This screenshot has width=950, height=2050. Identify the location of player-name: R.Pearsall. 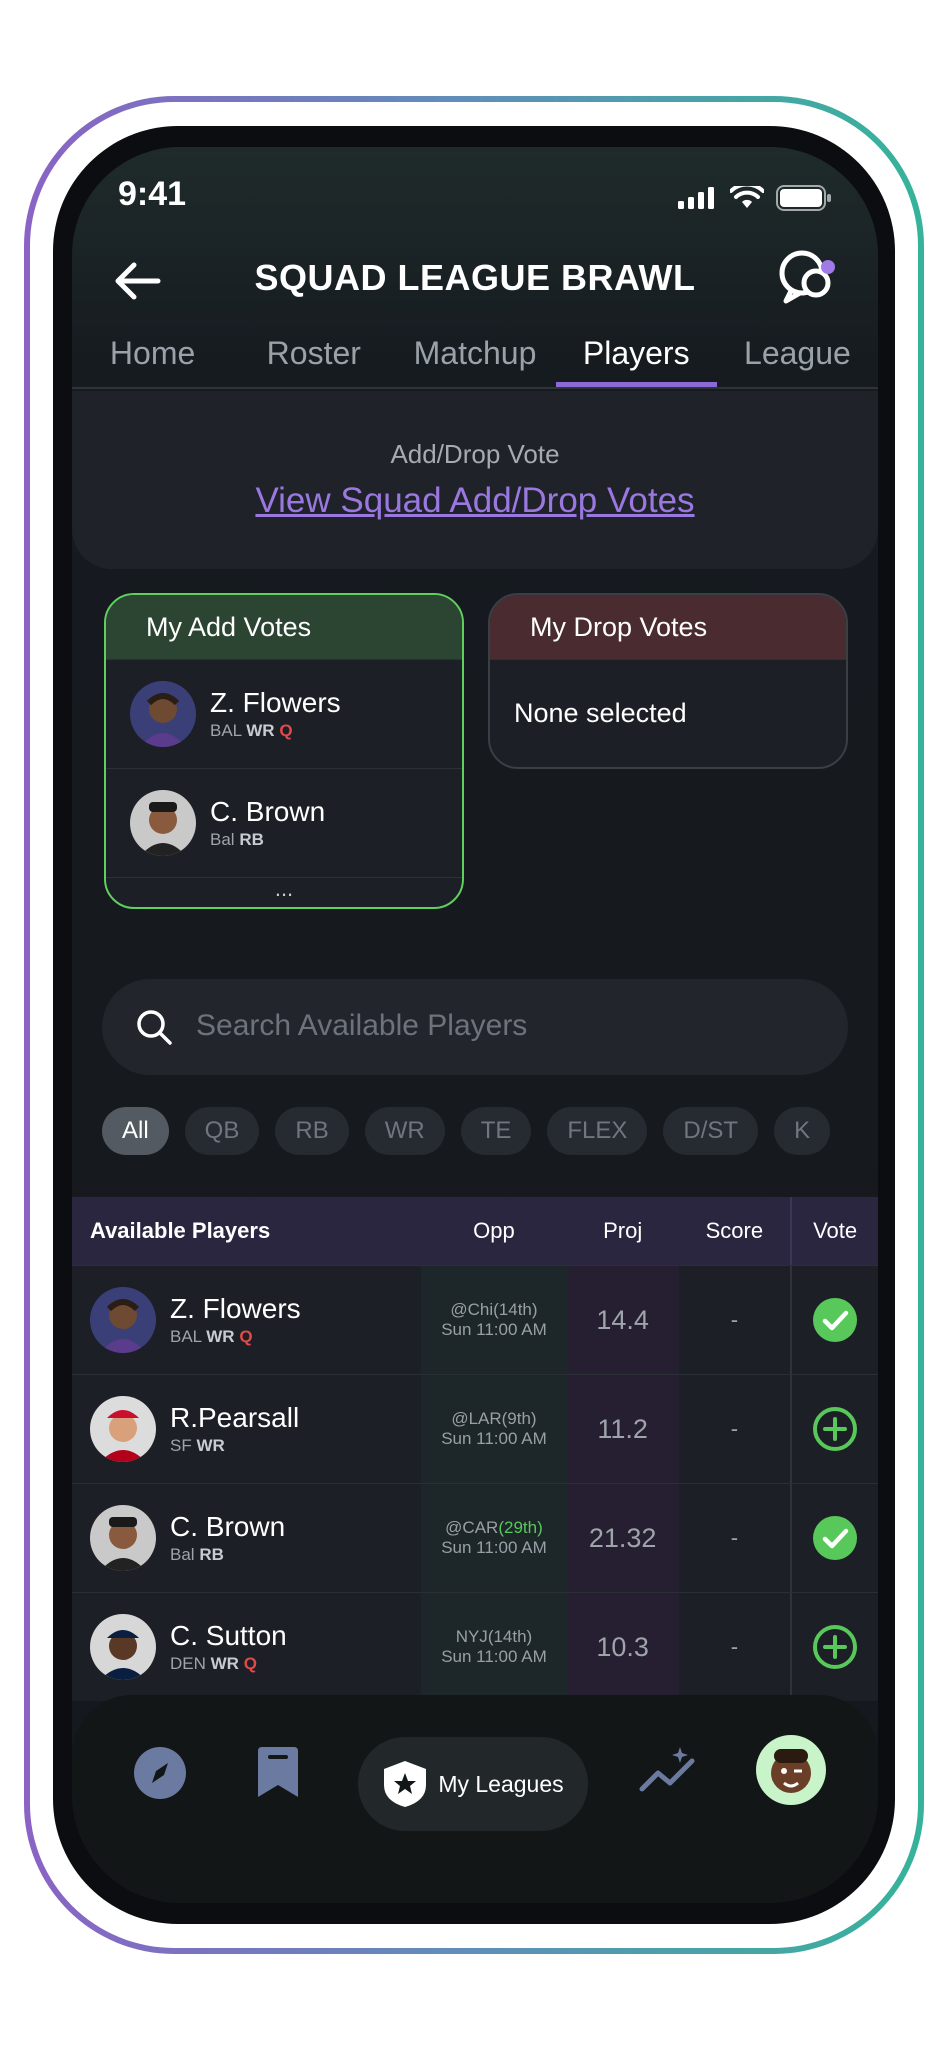
(234, 1418).